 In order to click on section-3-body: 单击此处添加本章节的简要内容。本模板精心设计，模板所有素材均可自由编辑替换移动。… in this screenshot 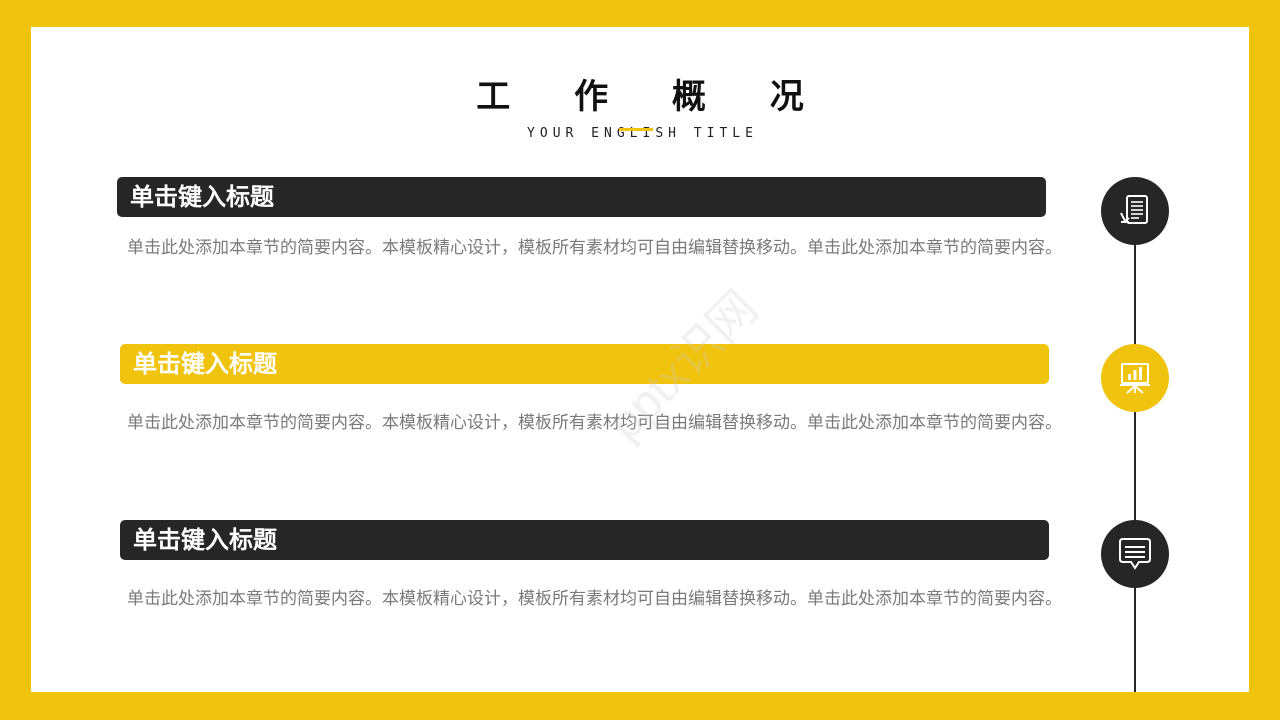, I will do `click(594, 599)`.